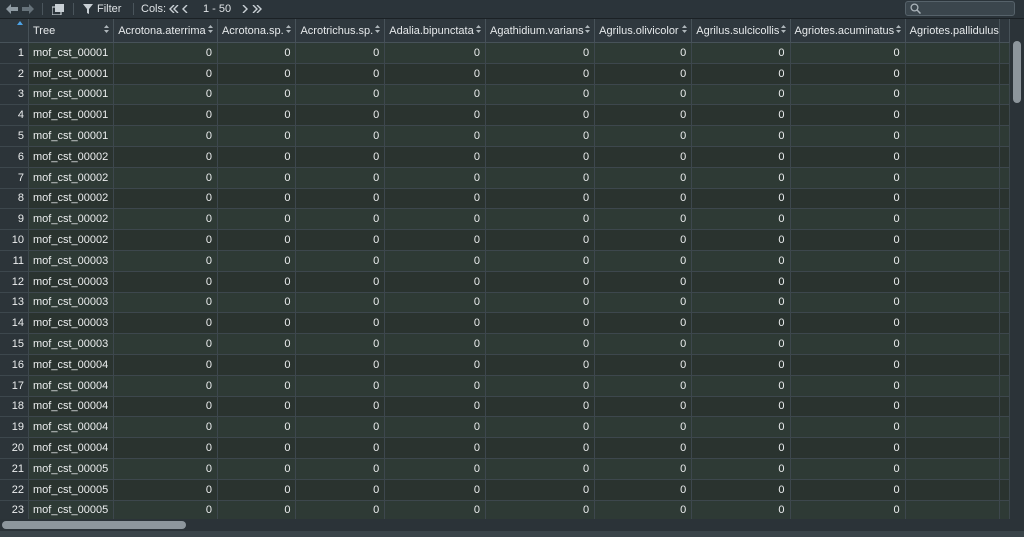  Describe the element at coordinates (643, 31) in the screenshot. I see `column-header: Agrilus.olivicolor` at that location.